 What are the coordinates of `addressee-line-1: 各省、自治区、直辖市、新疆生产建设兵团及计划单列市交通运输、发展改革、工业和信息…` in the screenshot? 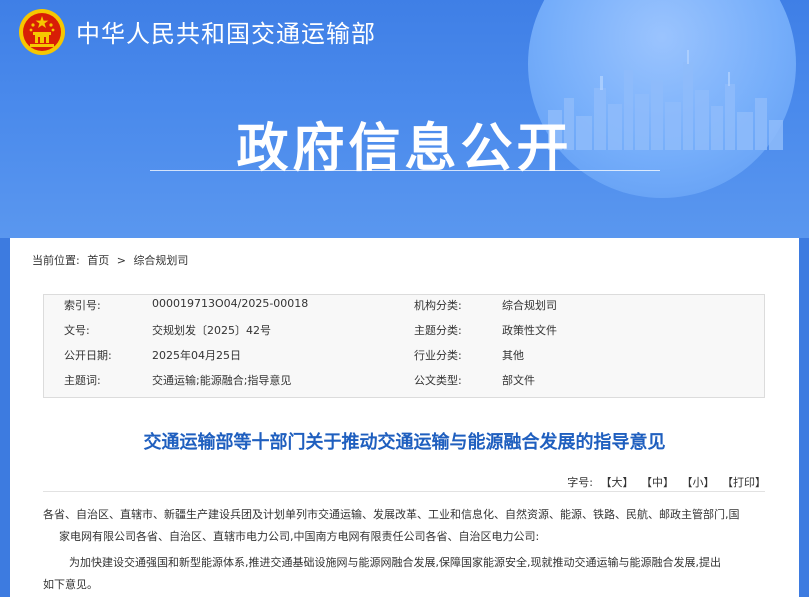 It's located at (391, 514).